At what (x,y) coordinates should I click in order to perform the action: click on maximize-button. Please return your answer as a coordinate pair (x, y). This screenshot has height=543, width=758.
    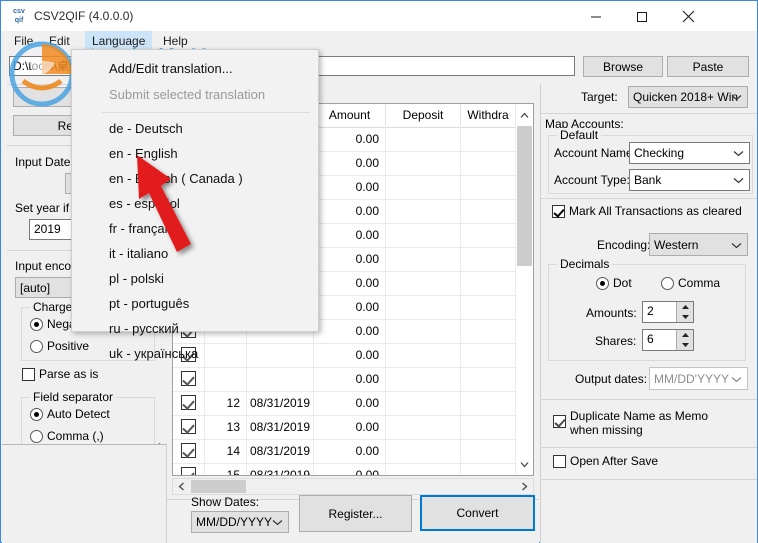
    Looking at the image, I should click on (642, 16).